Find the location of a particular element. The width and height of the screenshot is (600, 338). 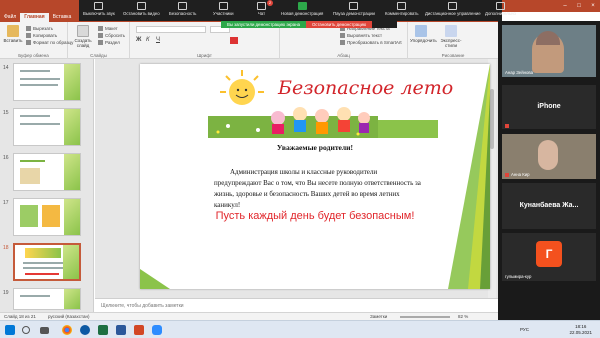

video-icon is located at coordinates (141, 6).